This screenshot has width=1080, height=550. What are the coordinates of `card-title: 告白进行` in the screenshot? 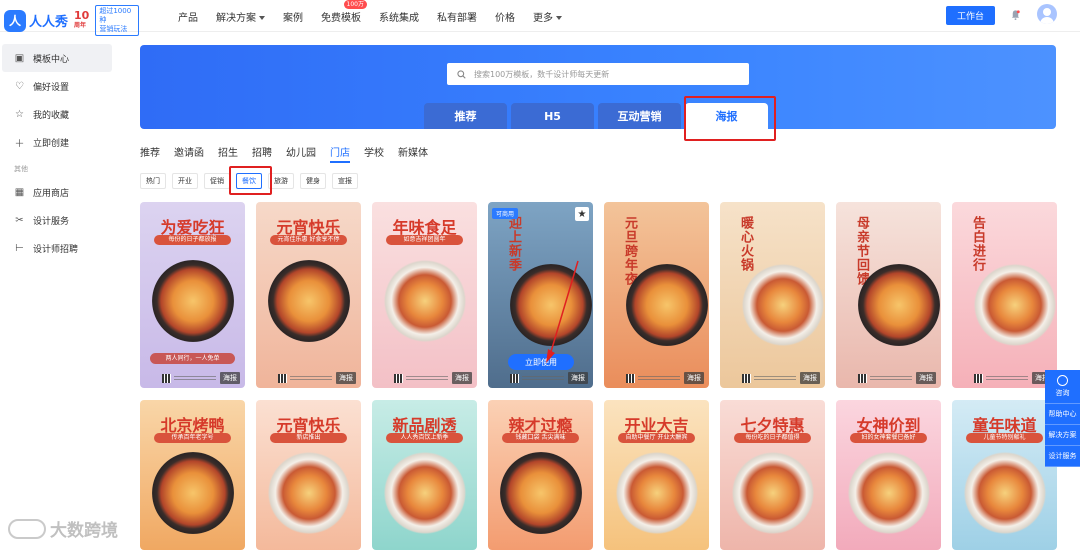 It's located at (977, 244).